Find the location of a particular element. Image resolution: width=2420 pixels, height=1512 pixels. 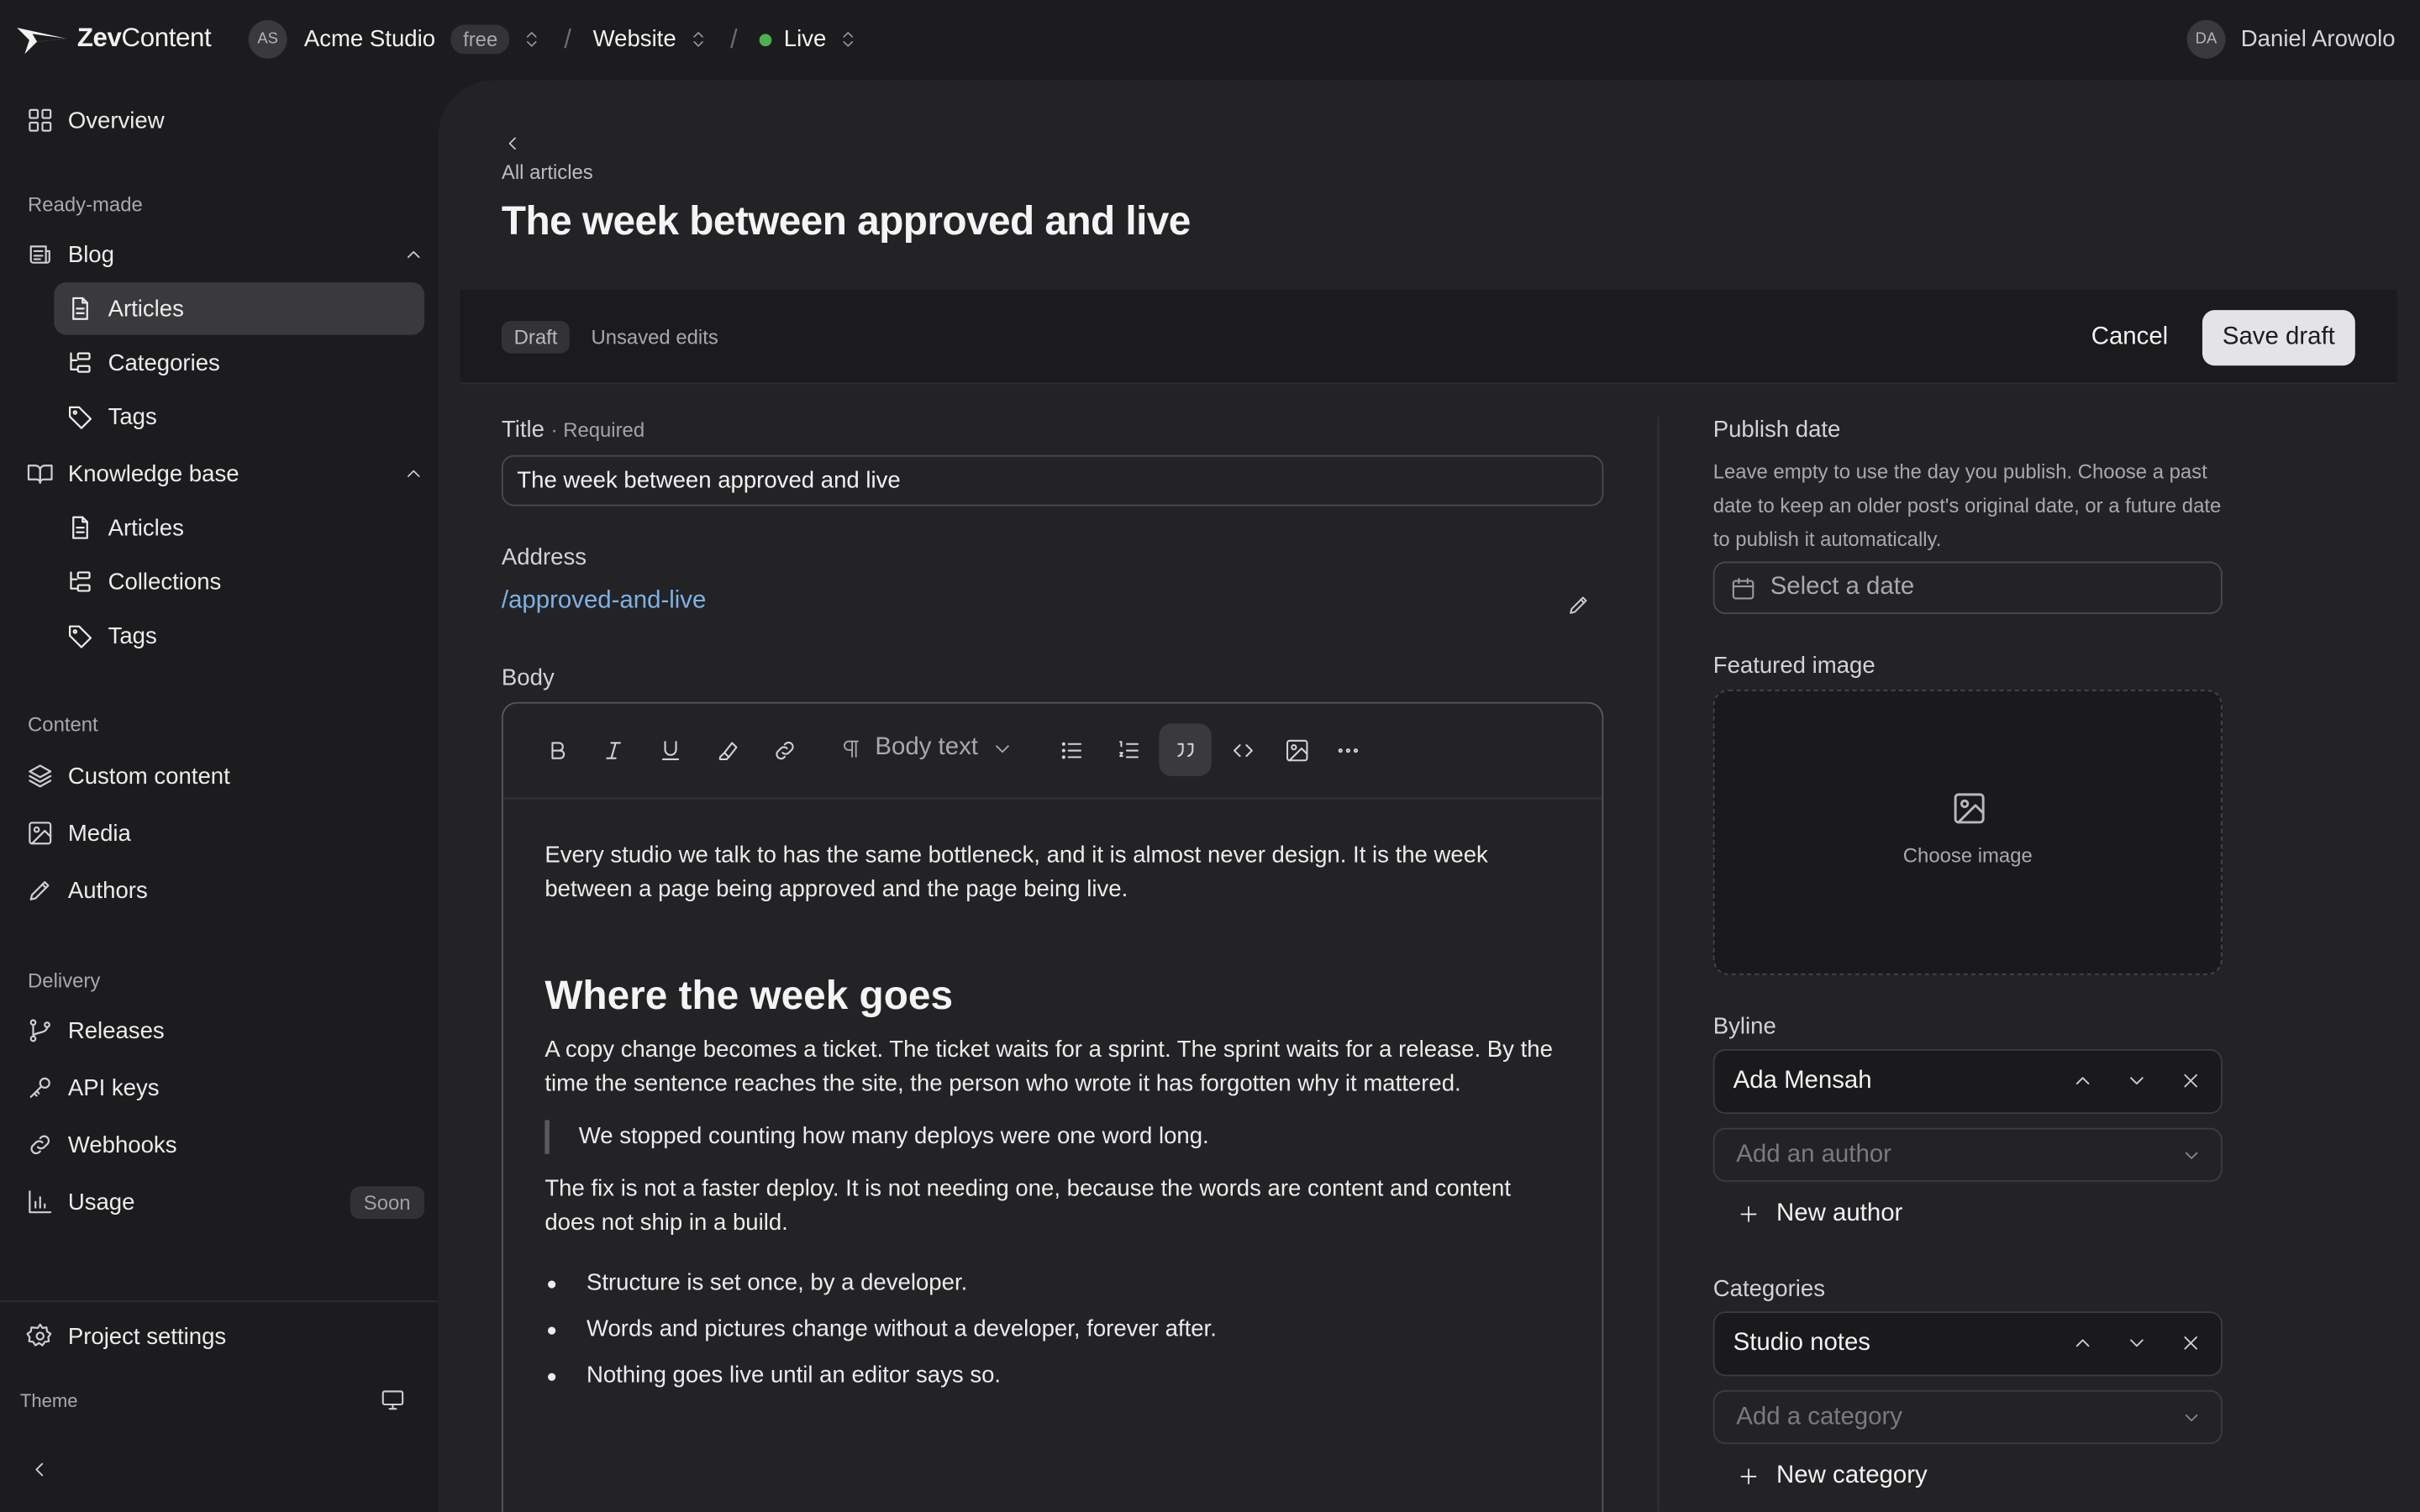

sidebar-item-label: Media is located at coordinates (99, 833).